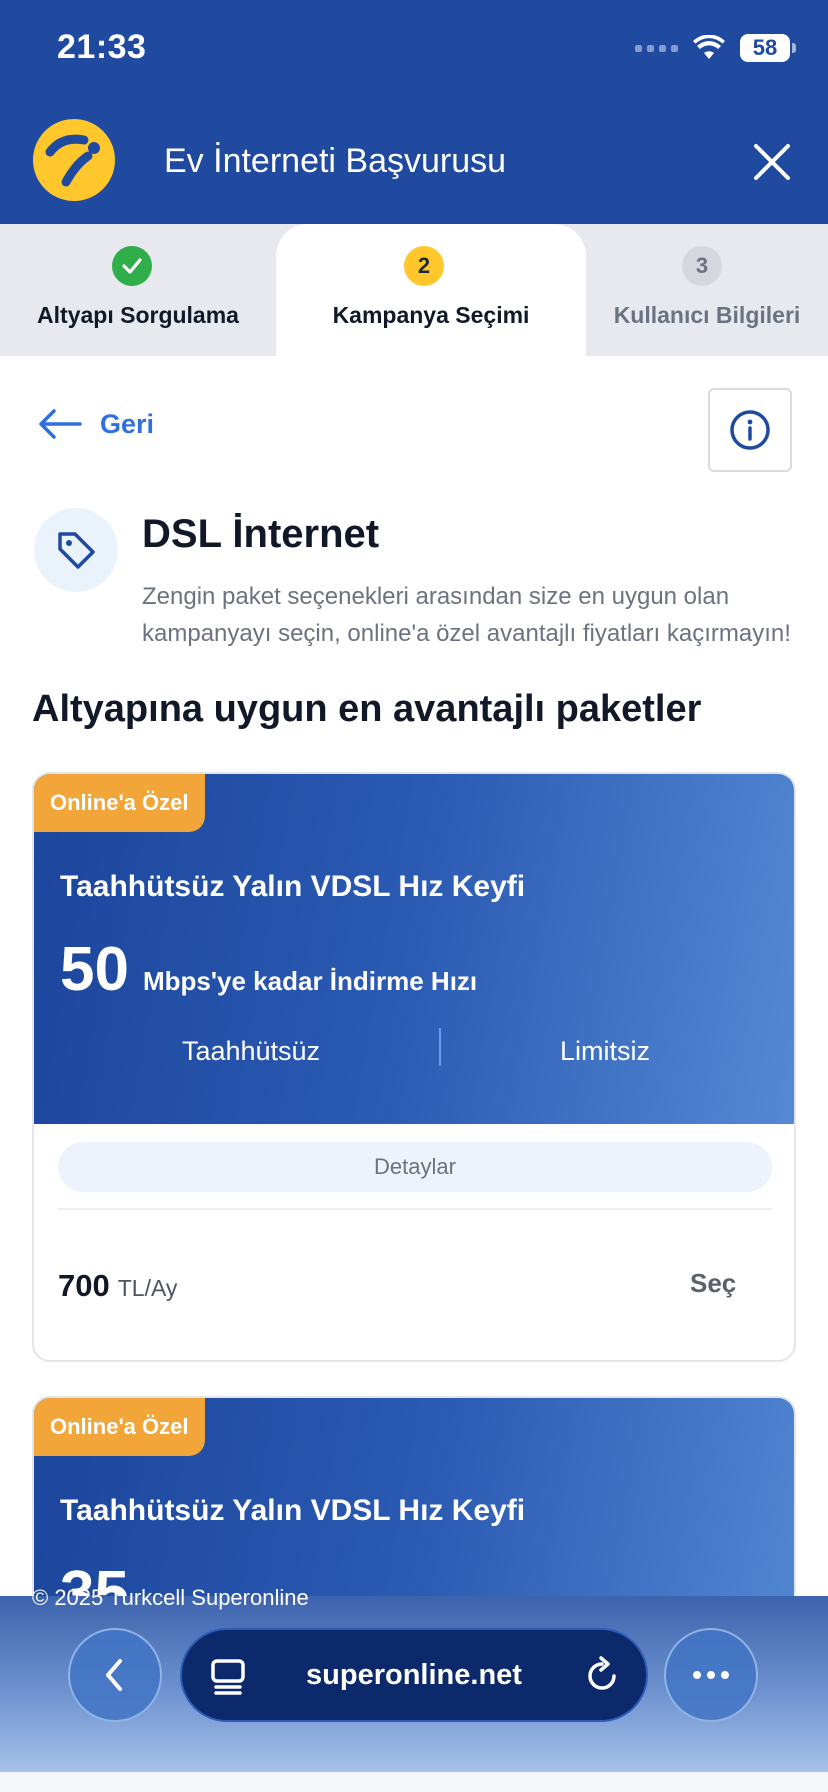 This screenshot has height=1792, width=828. What do you see at coordinates (60, 424) in the screenshot?
I see `arrow-left-icon` at bounding box center [60, 424].